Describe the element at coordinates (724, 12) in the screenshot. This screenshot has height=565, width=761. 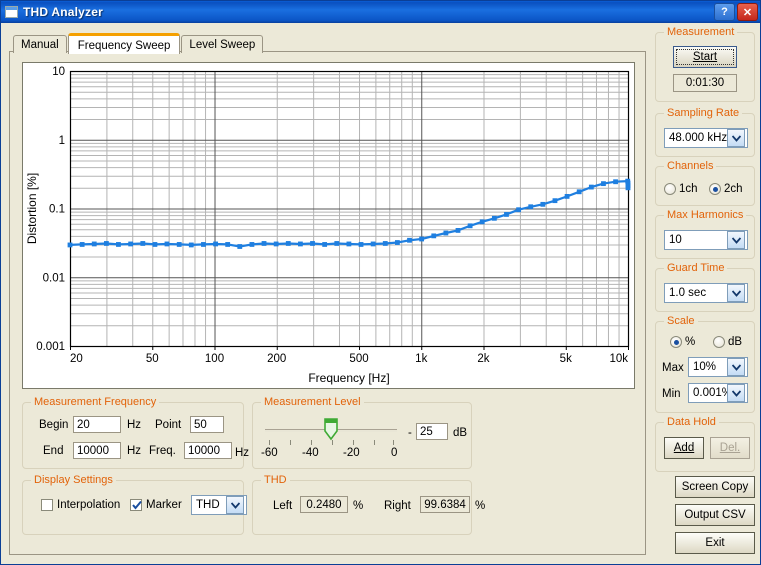
I see `help-button: ?` at that location.